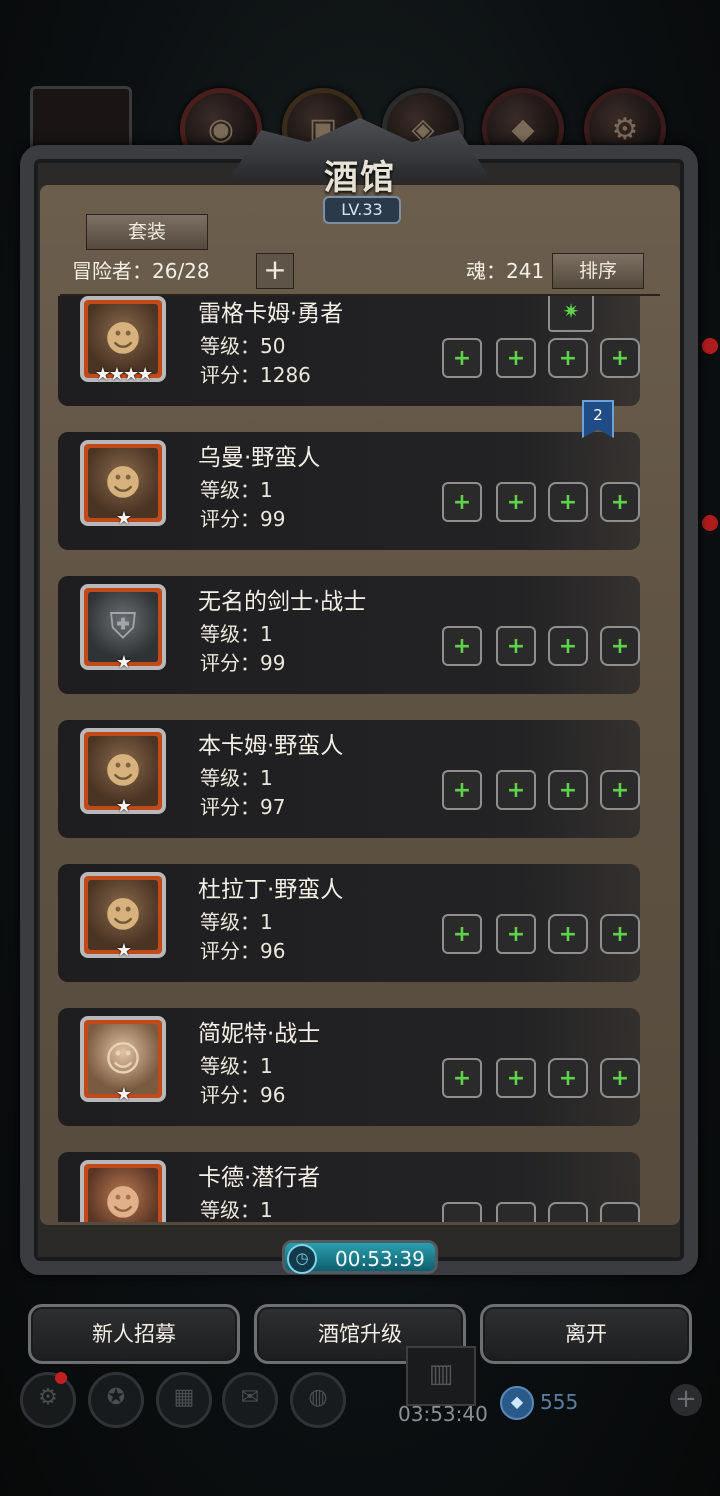 This screenshot has width=720, height=1496. What do you see at coordinates (516, 1212) in the screenshot?
I see `armor-slot` at bounding box center [516, 1212].